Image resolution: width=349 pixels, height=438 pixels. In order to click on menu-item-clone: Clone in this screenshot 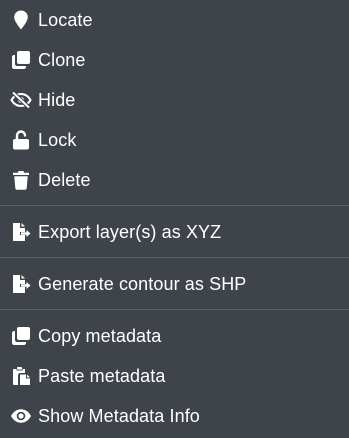, I will do `click(174, 60)`.